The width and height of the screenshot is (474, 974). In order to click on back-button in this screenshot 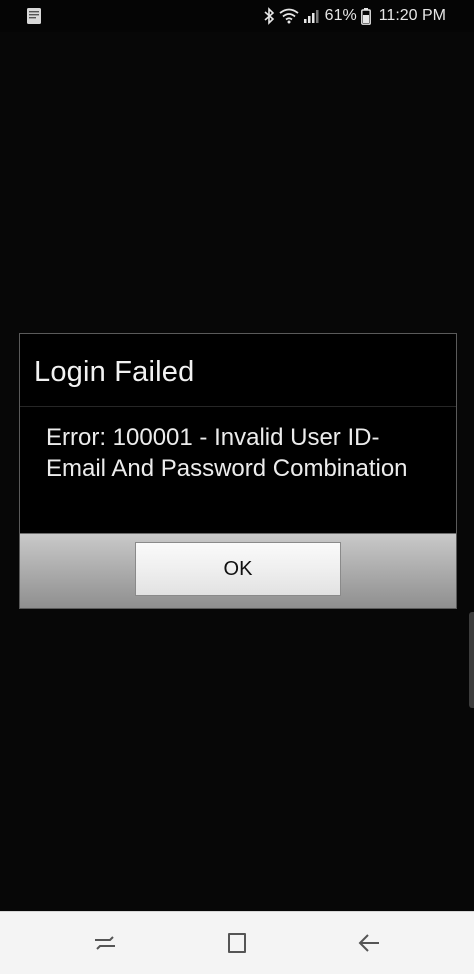, I will do `click(369, 943)`.